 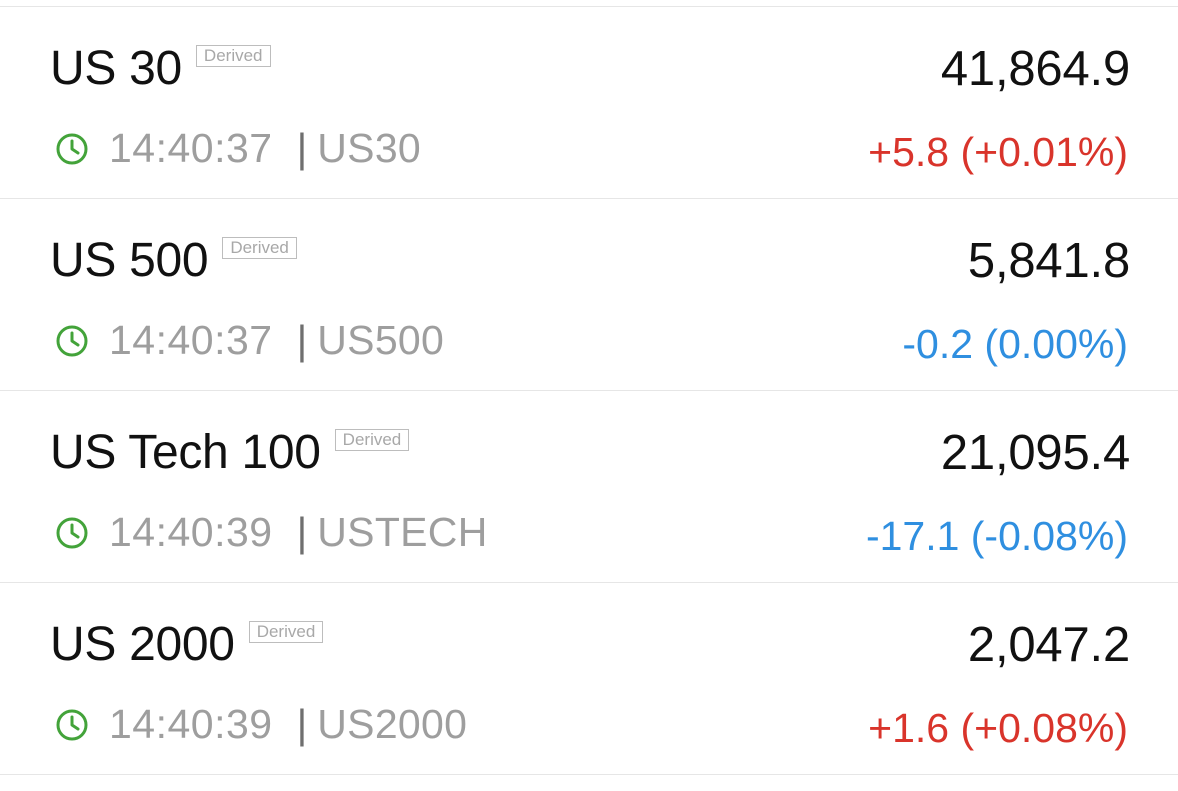 I want to click on quote-meta: 14:40:37 | US500, so click(x=249, y=340).